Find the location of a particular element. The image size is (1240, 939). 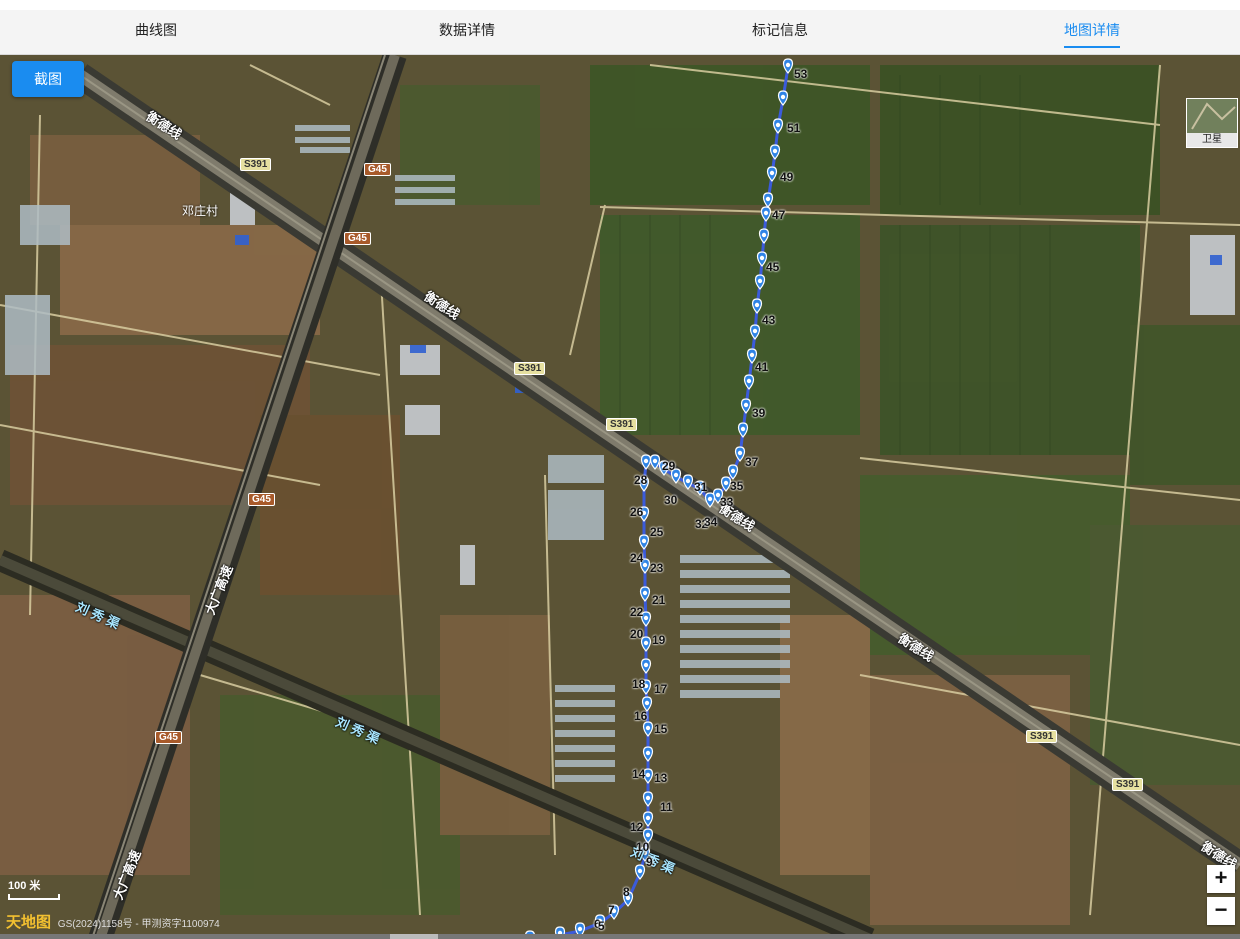

track-point-label: 47 is located at coordinates (779, 215).